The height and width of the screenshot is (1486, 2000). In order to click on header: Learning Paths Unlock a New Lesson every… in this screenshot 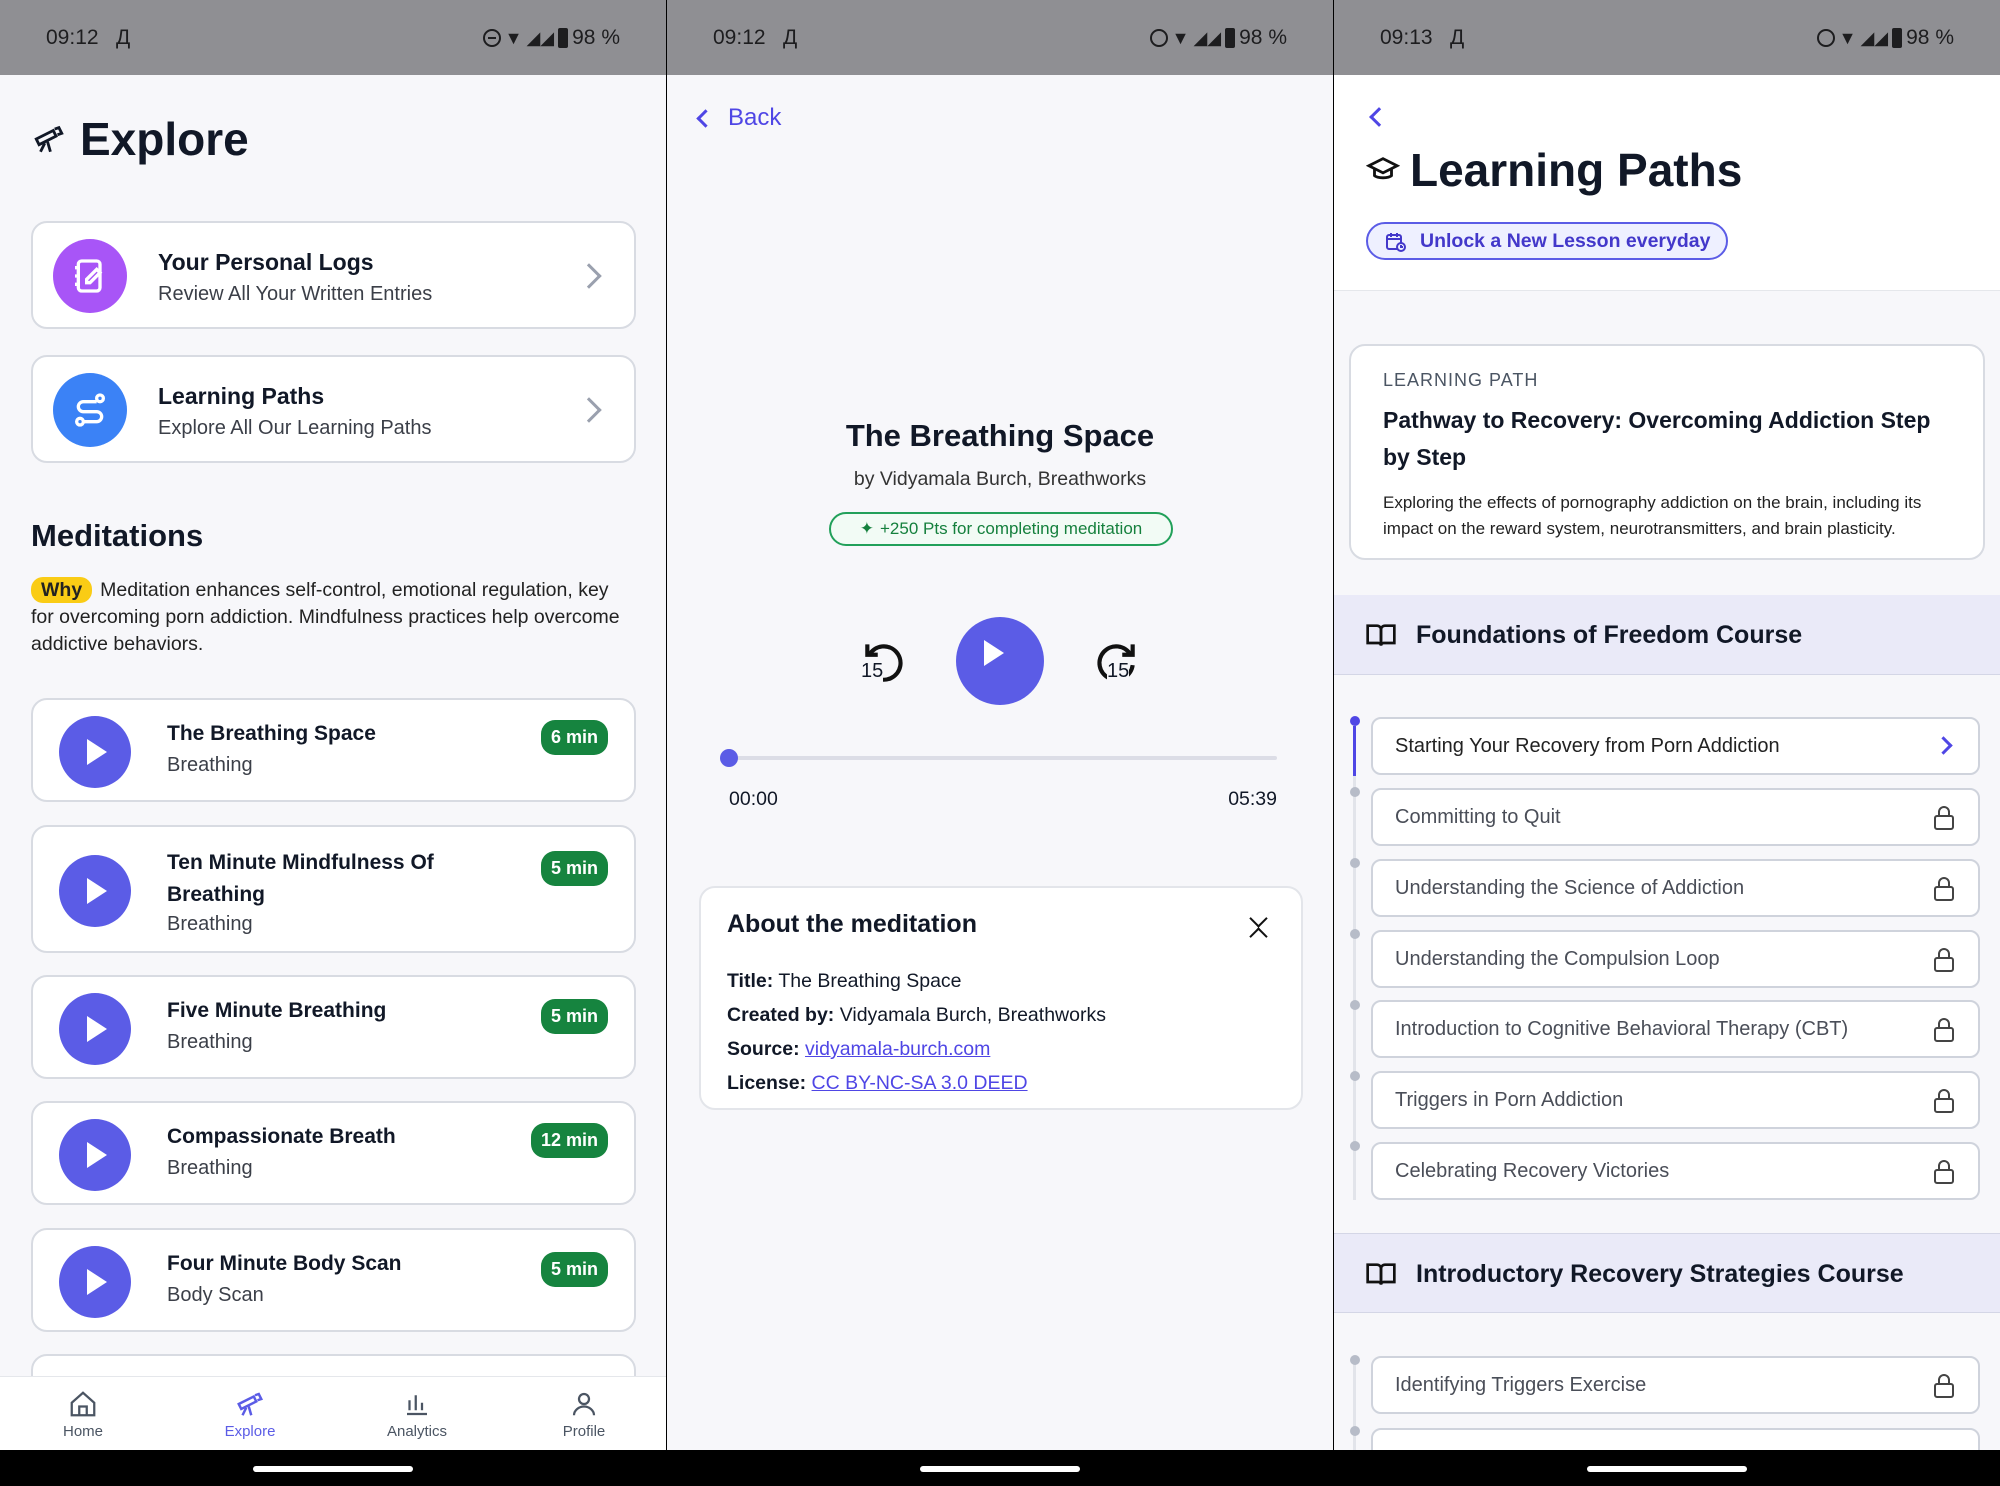, I will do `click(1667, 183)`.